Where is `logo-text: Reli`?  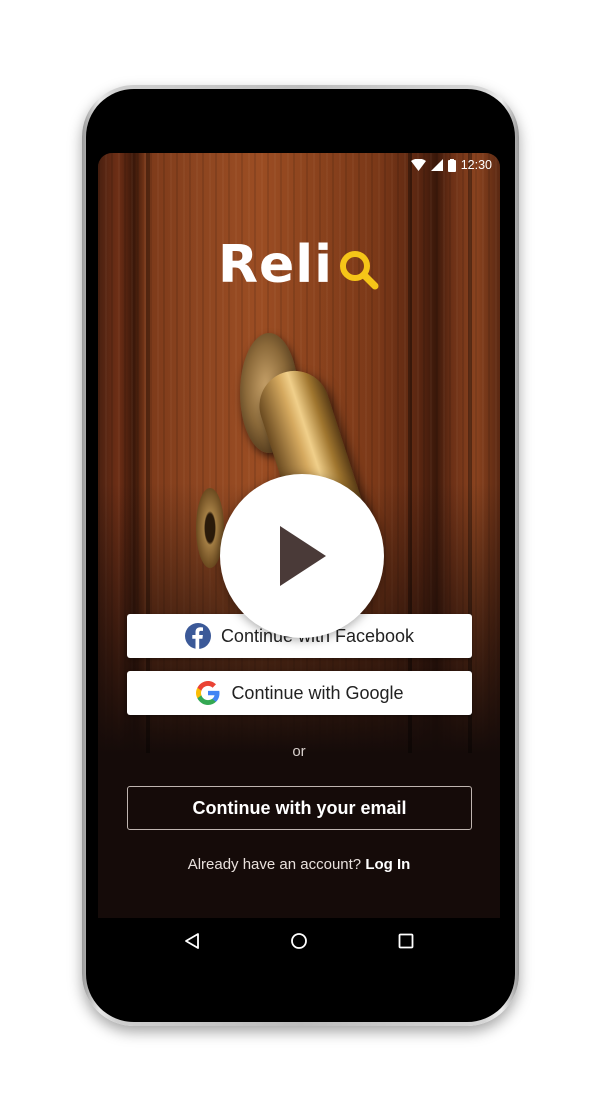
logo-text: Reli is located at coordinates (275, 265).